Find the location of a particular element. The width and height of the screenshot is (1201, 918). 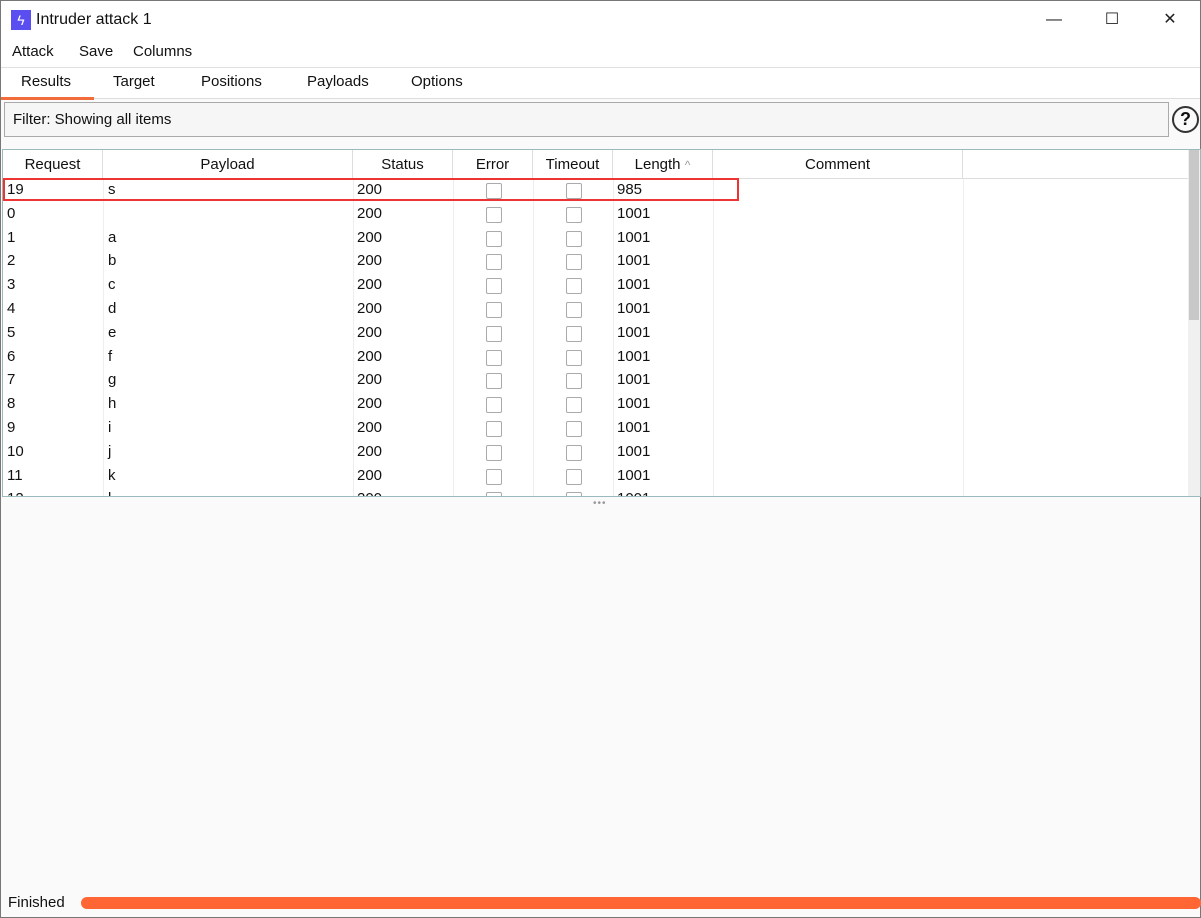

table-row: 0 200 1001 is located at coordinates (595, 215).